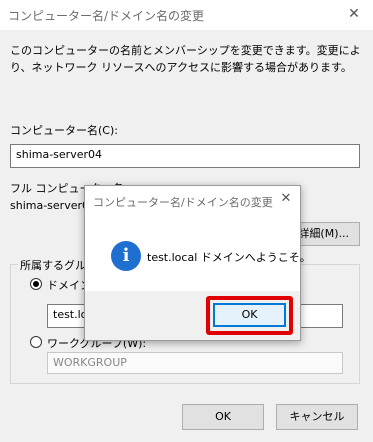  Describe the element at coordinates (249, 315) in the screenshot. I see `dialog-ok-button: OK` at that location.